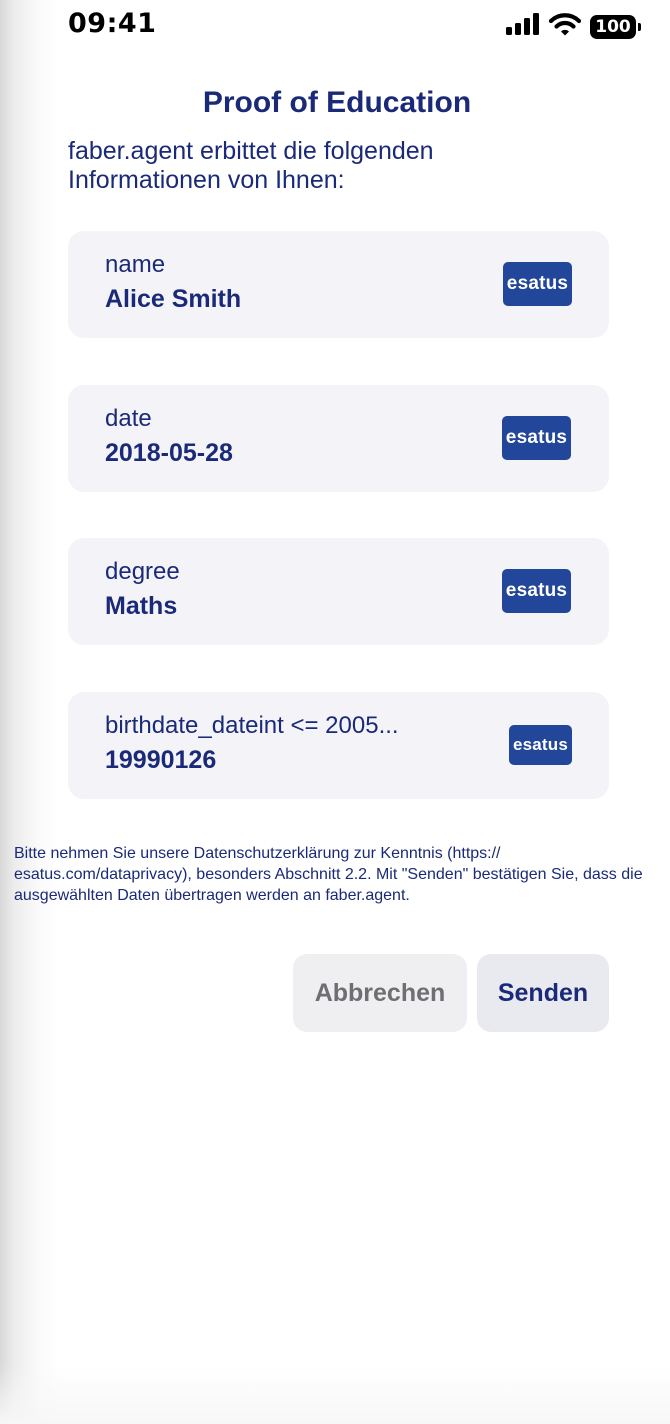 Image resolution: width=670 pixels, height=1424 pixels. I want to click on attribute-label: degree, so click(142, 571).